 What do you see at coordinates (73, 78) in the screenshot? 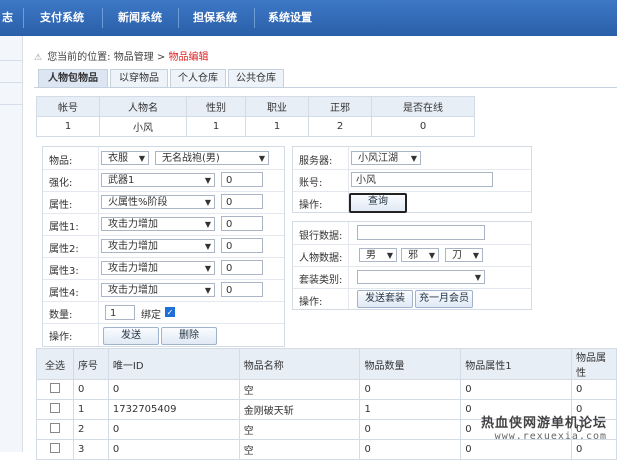
I see `tab-bag-items: 人物包物品` at bounding box center [73, 78].